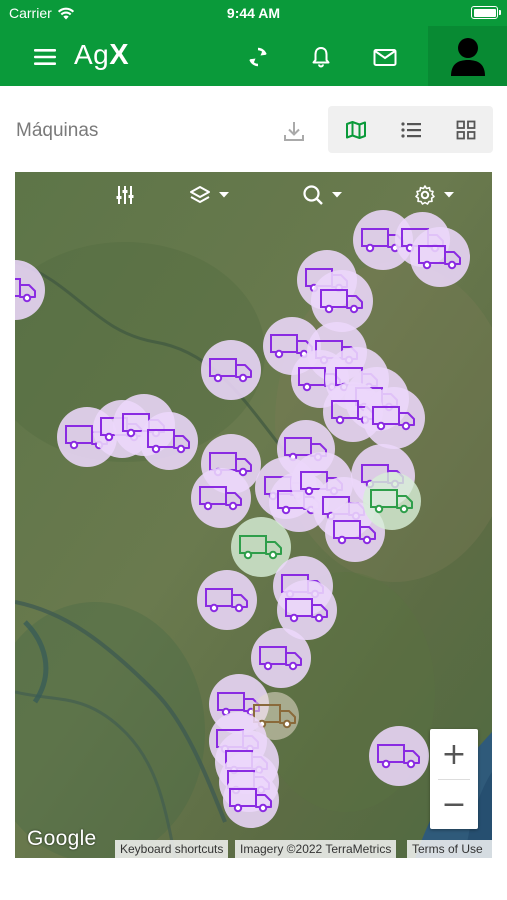 The image size is (507, 900). What do you see at coordinates (316, 849) in the screenshot?
I see `imagery-attribution: Imagery ©2022 TerraMetrics` at bounding box center [316, 849].